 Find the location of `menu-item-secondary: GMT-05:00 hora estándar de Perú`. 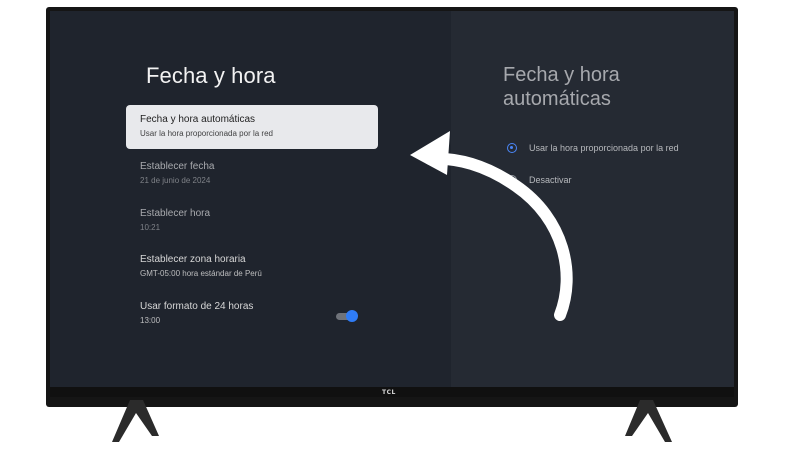

menu-item-secondary: GMT-05:00 hora estándar de Perú is located at coordinates (201, 273).